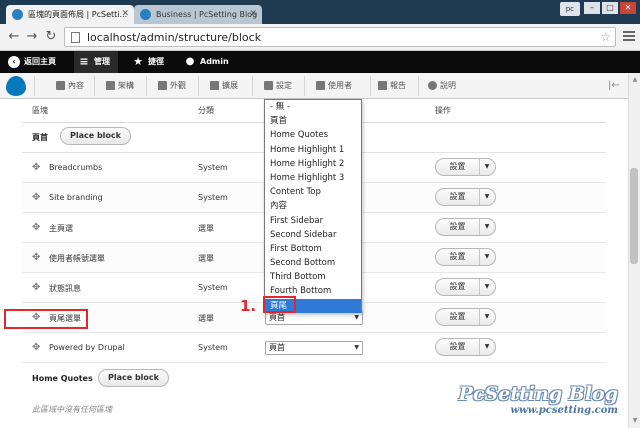  I want to click on page-icon, so click(75, 37).